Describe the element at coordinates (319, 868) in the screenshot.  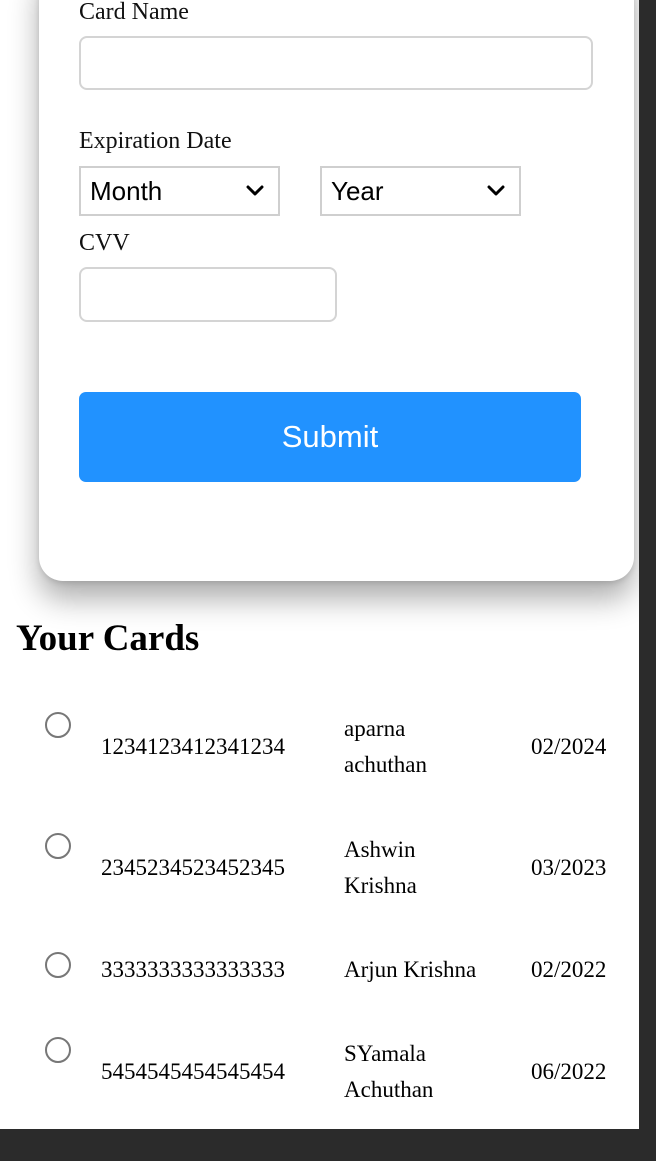
I see `card-row: 2345234523452345 Ashwin Krishna 03/2023` at that location.